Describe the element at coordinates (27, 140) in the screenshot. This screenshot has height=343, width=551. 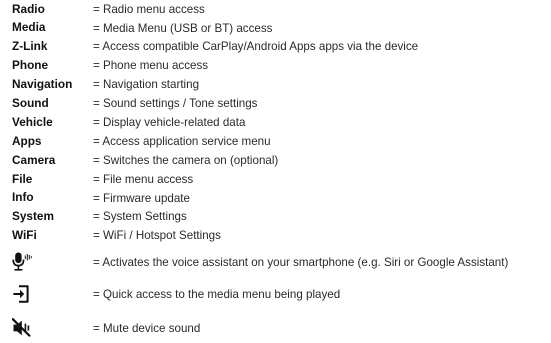
I see `term-apps: Apps` at that location.